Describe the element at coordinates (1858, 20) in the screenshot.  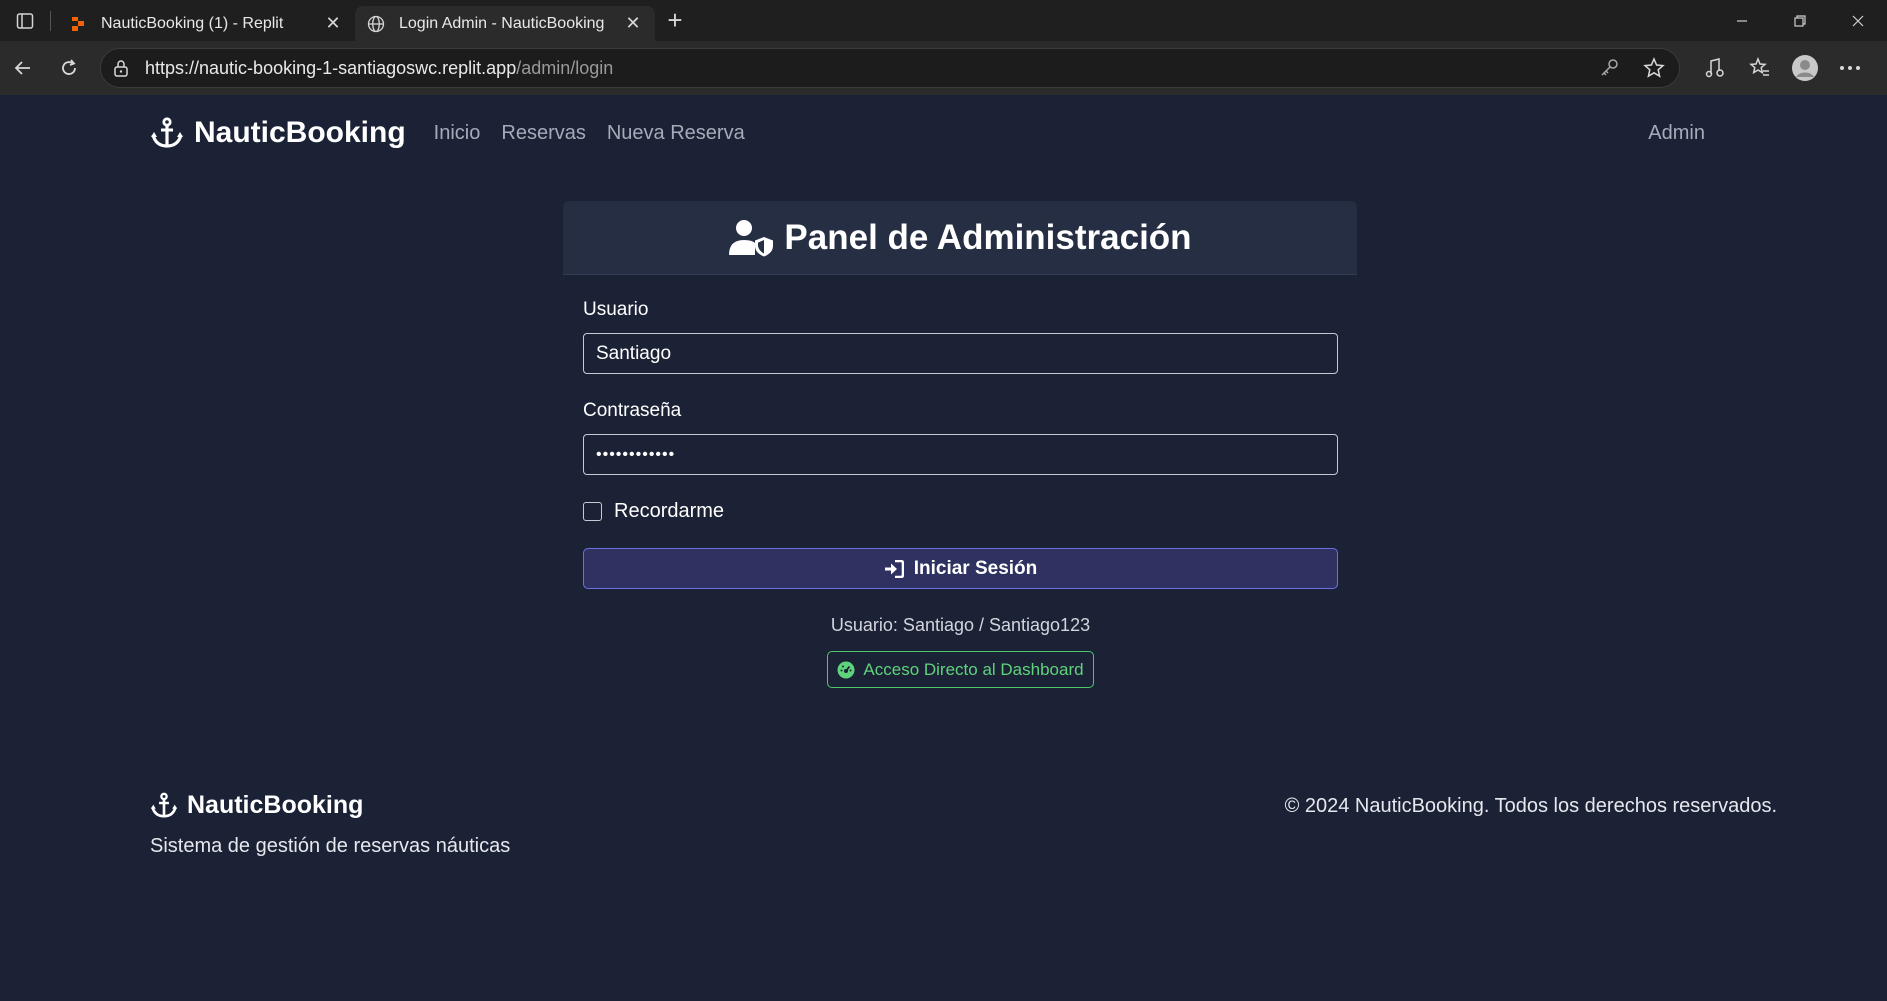
I see `close-window-icon` at that location.